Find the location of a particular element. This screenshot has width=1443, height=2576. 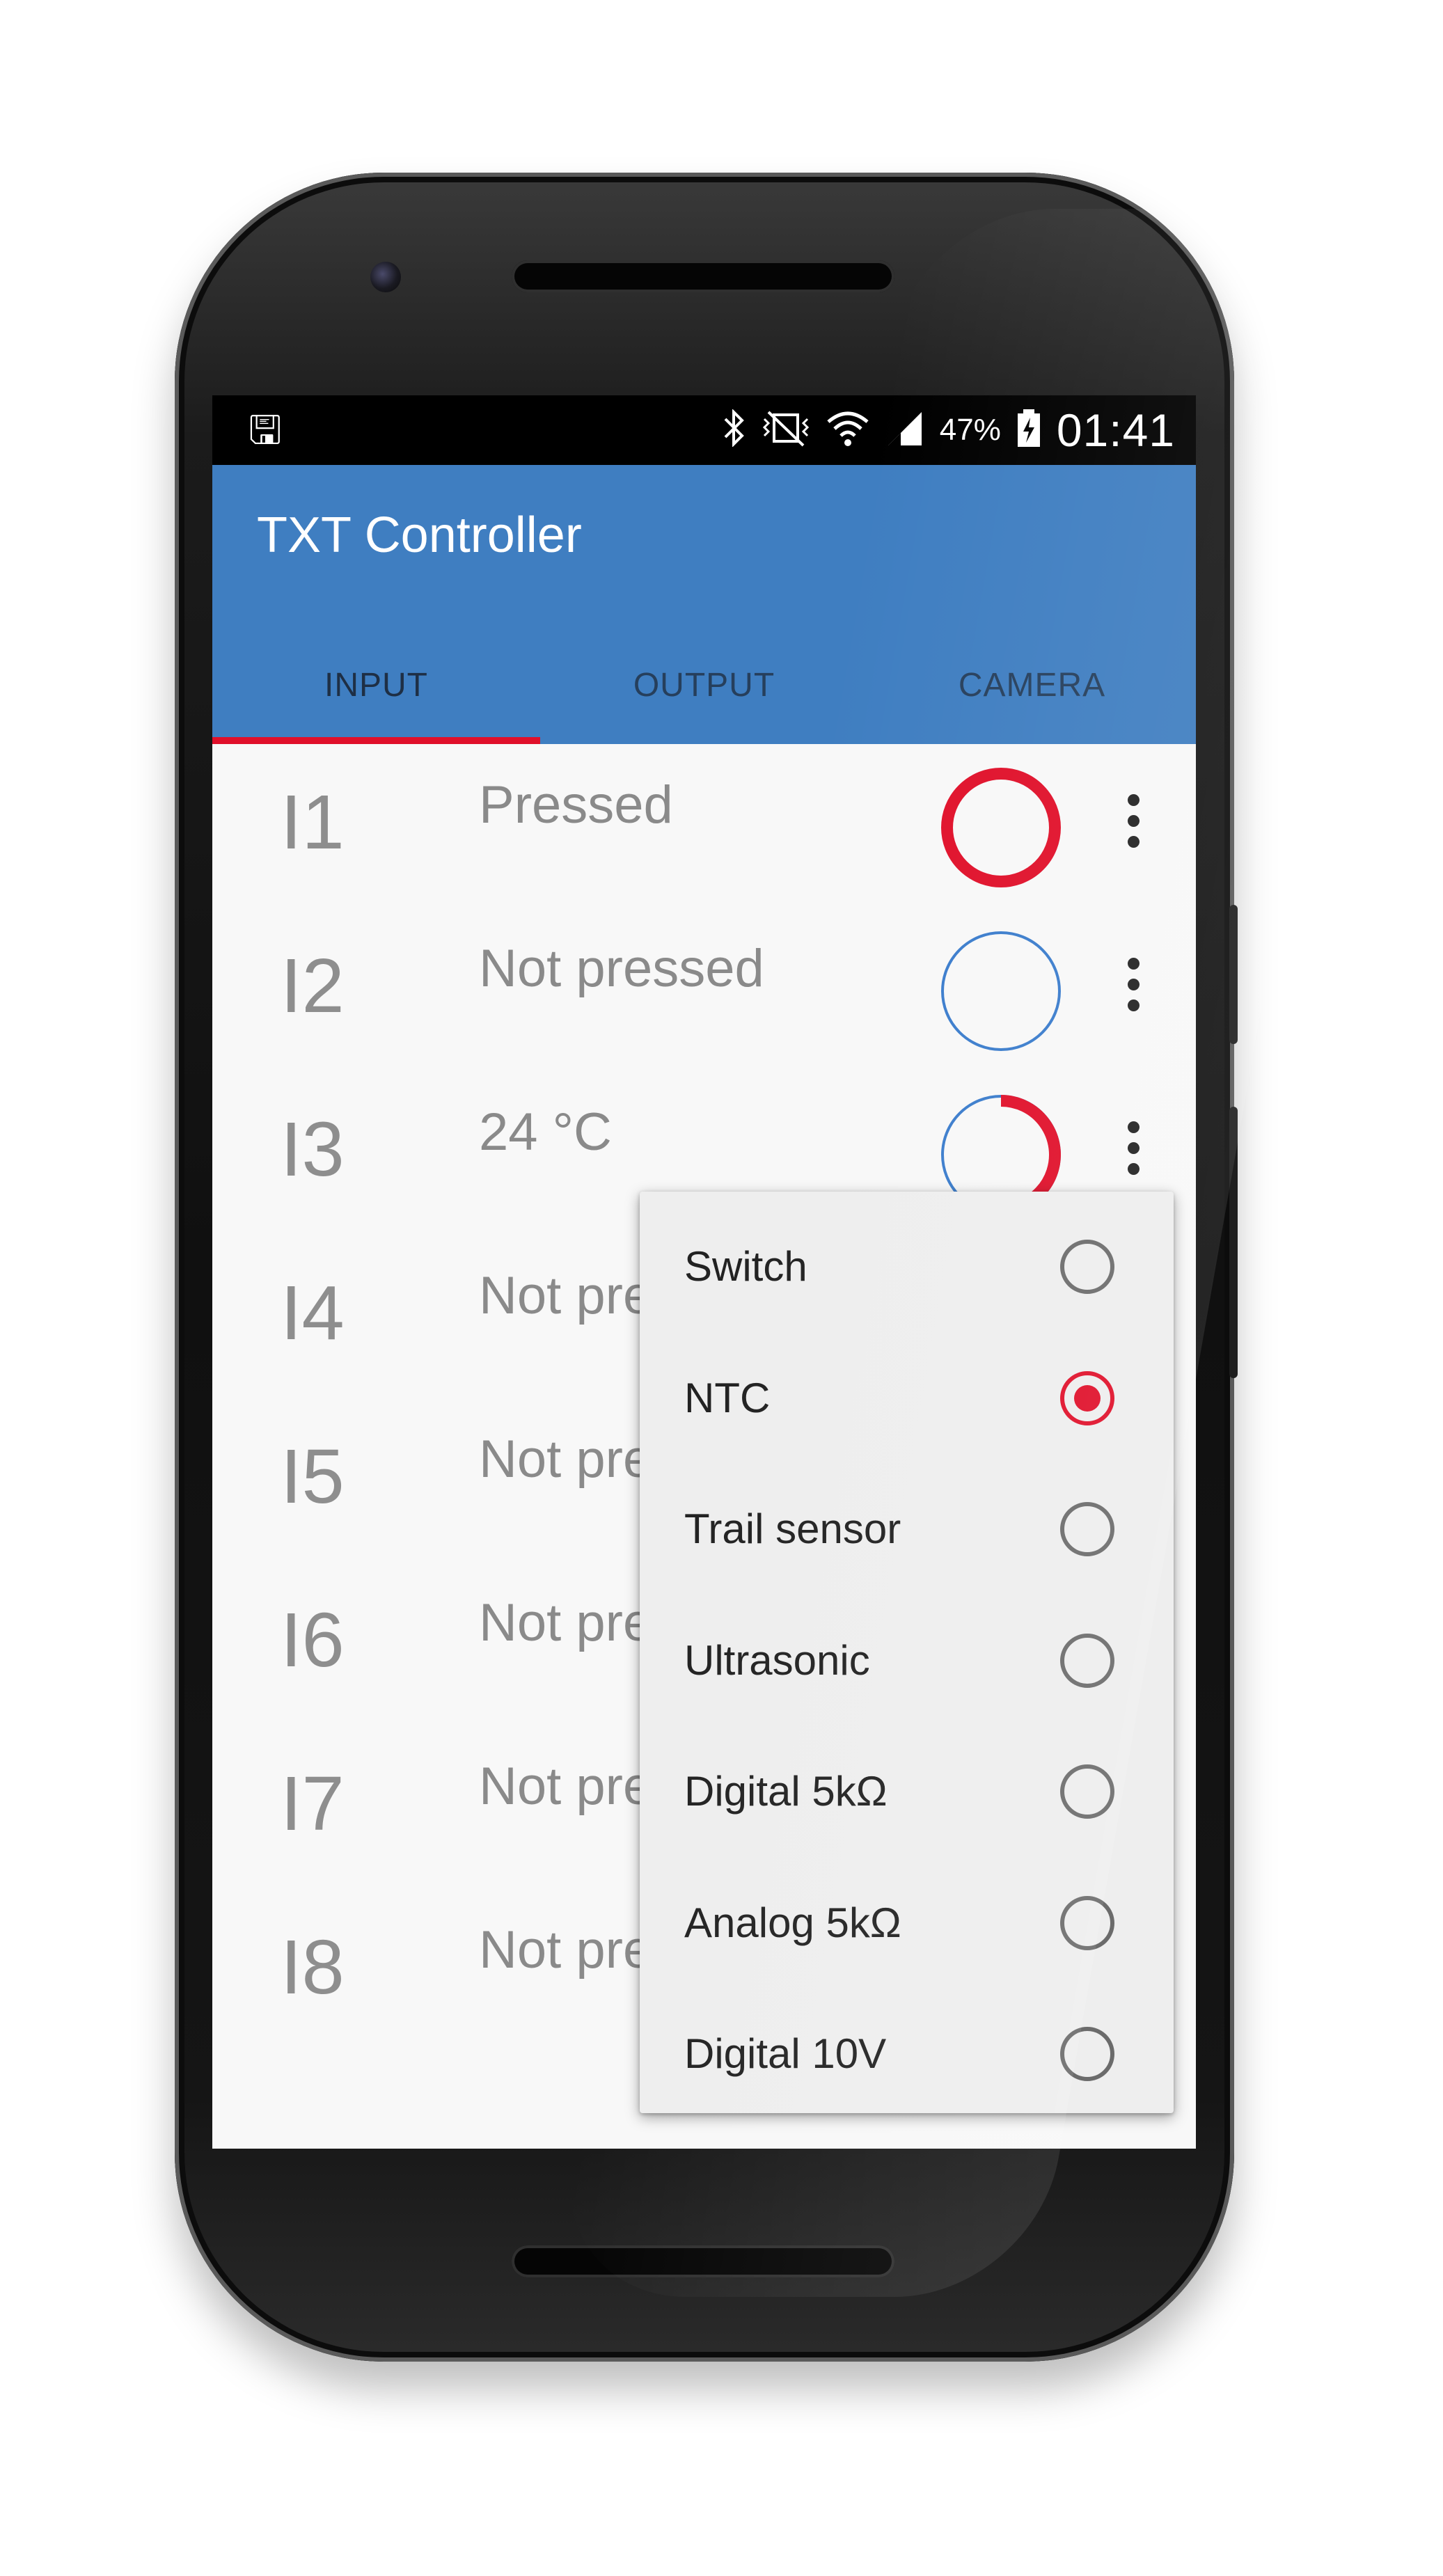

power-button is located at coordinates (1233, 974).